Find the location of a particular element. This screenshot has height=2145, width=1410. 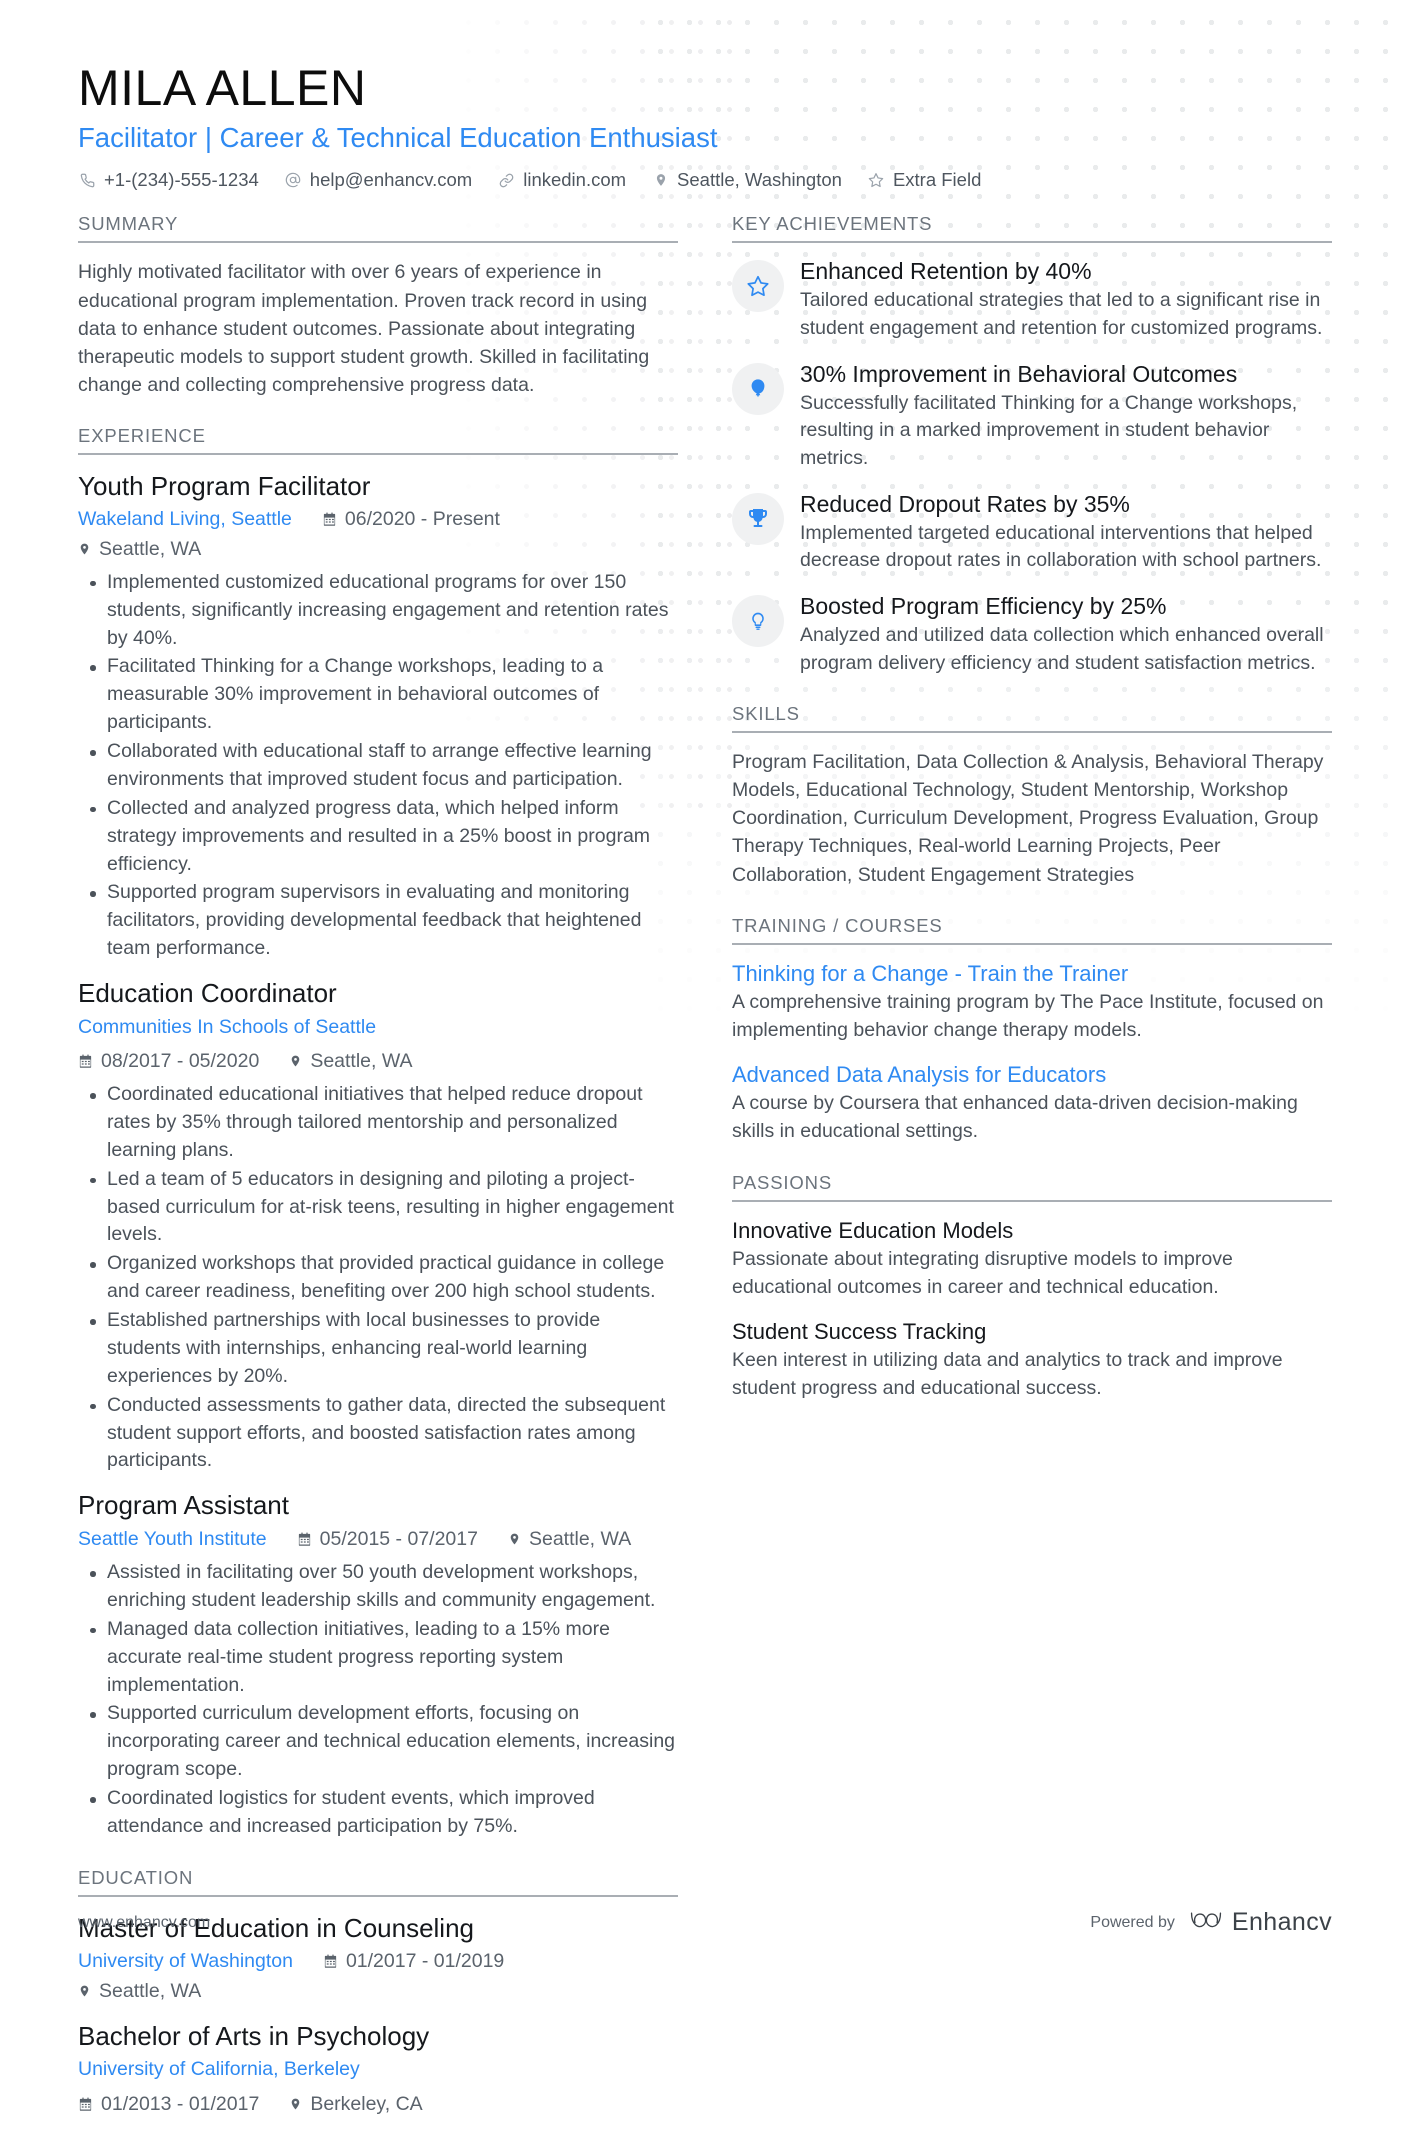

experience-role: Program Assistant is located at coordinates (183, 1505).